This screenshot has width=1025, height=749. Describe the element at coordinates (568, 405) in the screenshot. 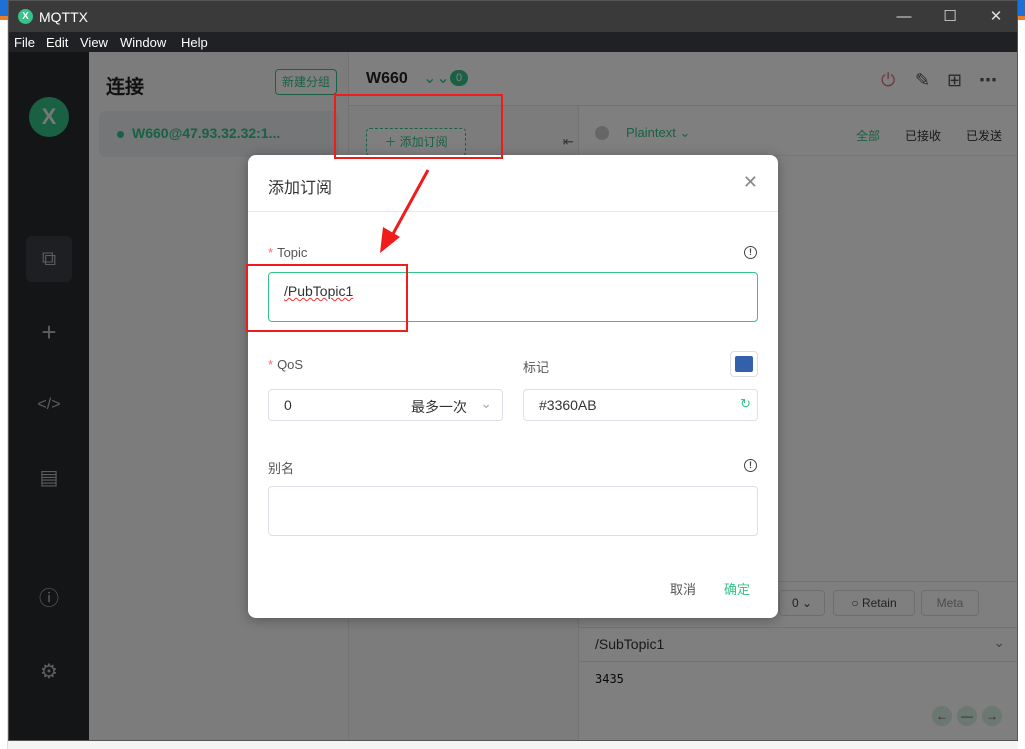

I see `color-value: #3360AB` at that location.